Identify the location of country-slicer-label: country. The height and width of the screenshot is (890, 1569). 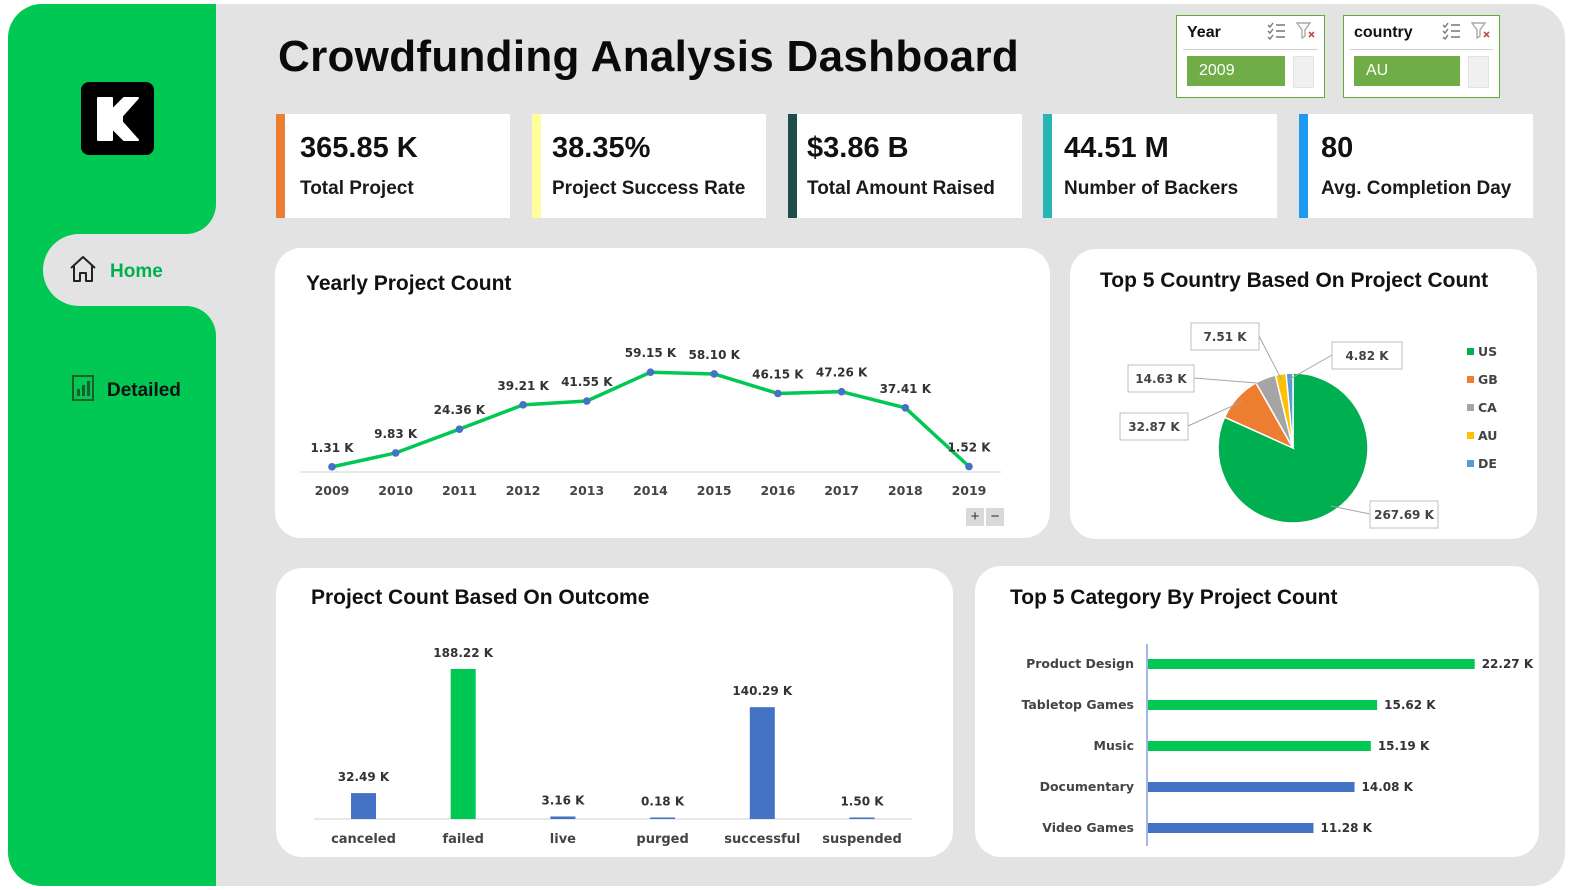
(1383, 32).